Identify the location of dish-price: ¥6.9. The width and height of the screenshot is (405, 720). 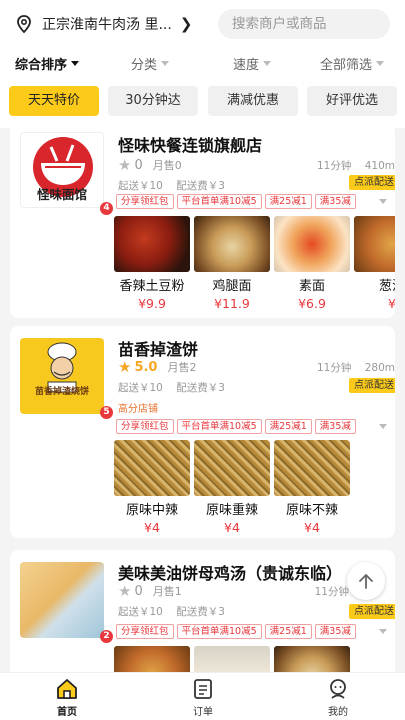
(312, 303).